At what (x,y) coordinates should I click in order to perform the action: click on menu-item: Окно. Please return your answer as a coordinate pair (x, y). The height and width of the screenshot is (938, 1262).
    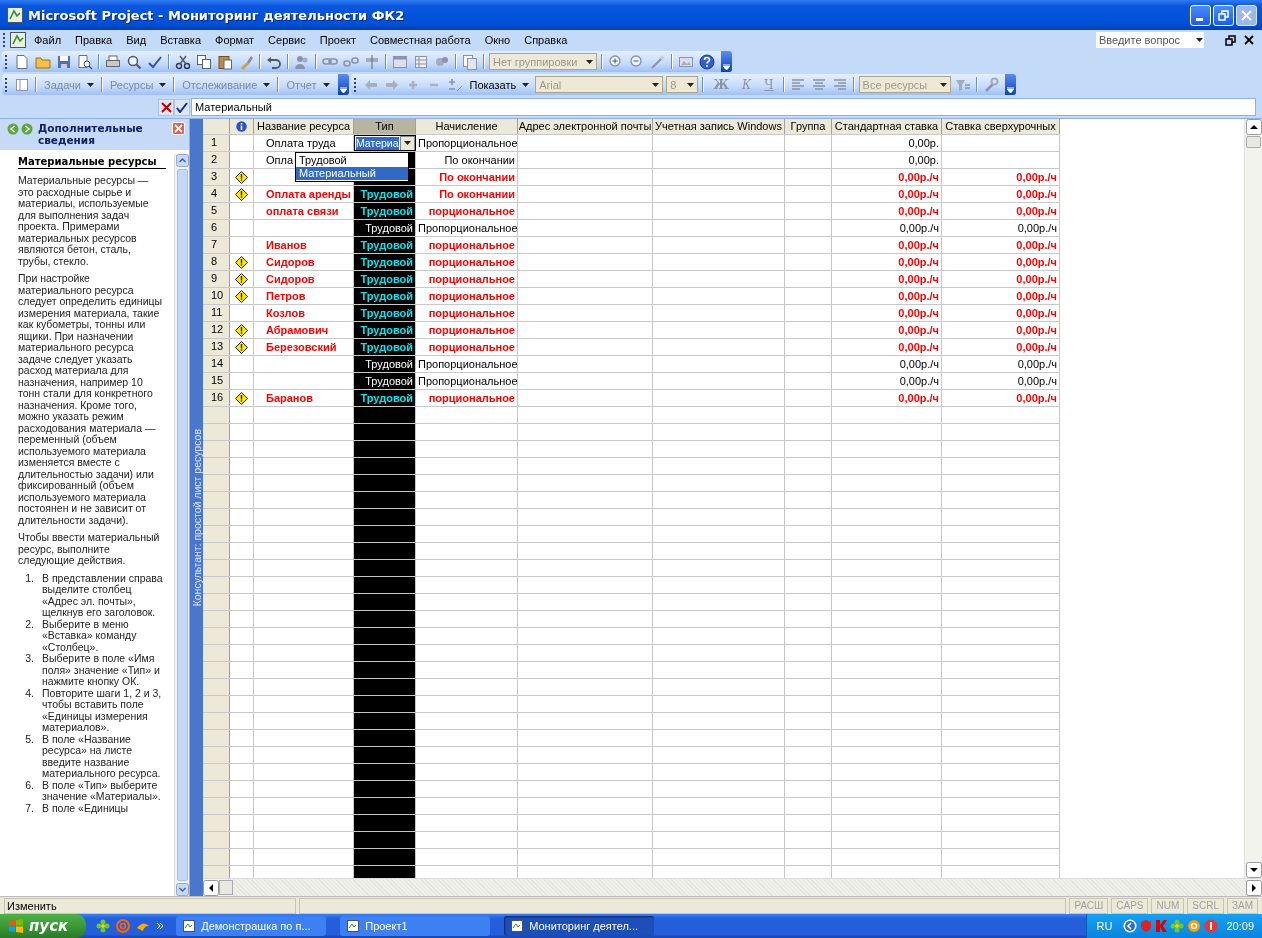
    Looking at the image, I should click on (497, 40).